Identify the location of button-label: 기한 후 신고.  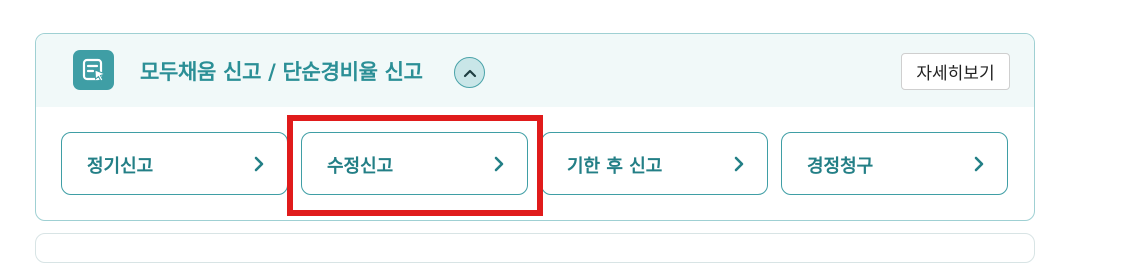
(615, 166).